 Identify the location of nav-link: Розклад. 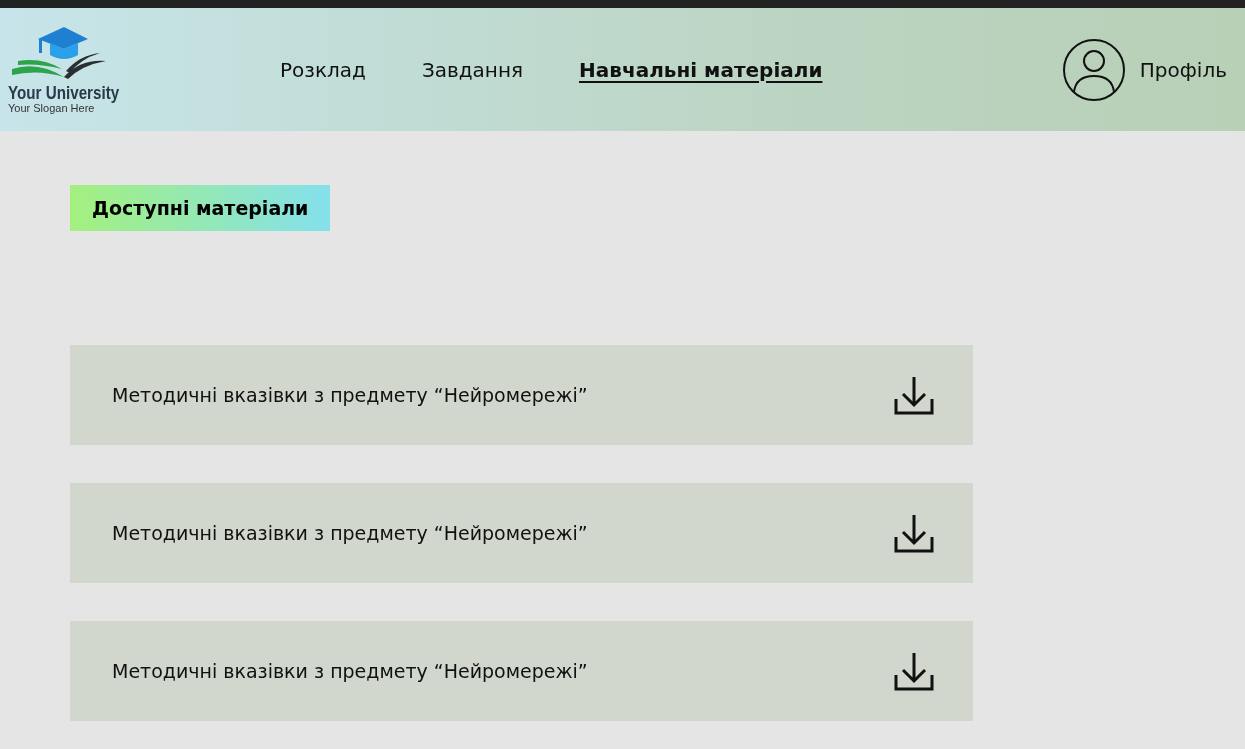
(323, 69).